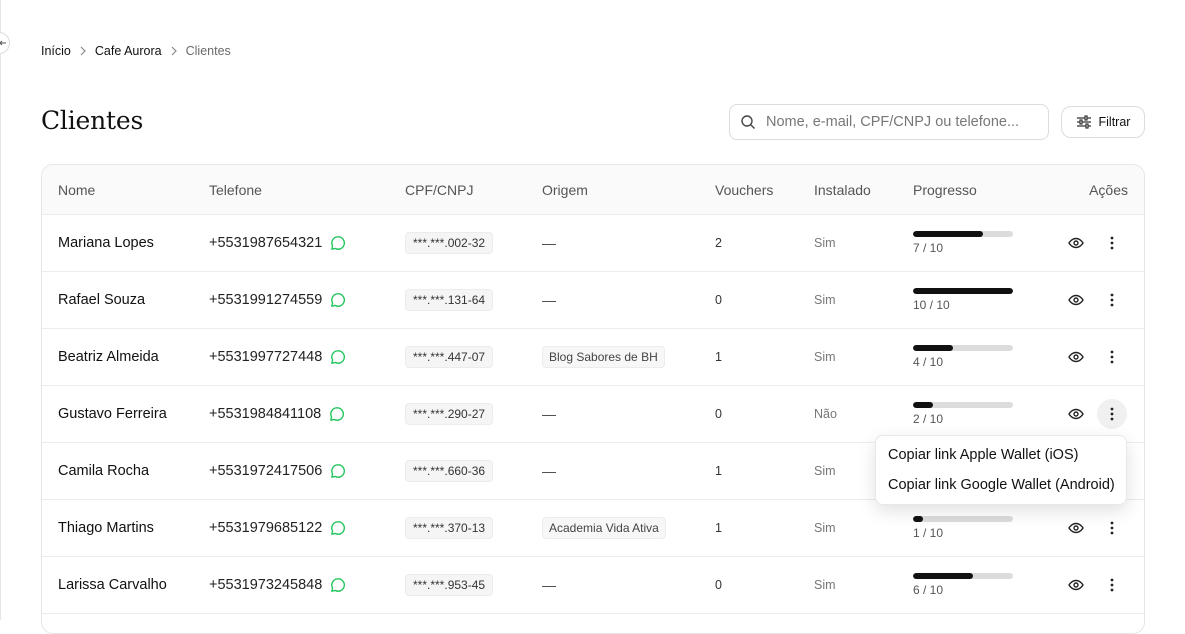 The width and height of the screenshot is (1185, 634). I want to click on progress-label: 7 / 10, so click(928, 247).